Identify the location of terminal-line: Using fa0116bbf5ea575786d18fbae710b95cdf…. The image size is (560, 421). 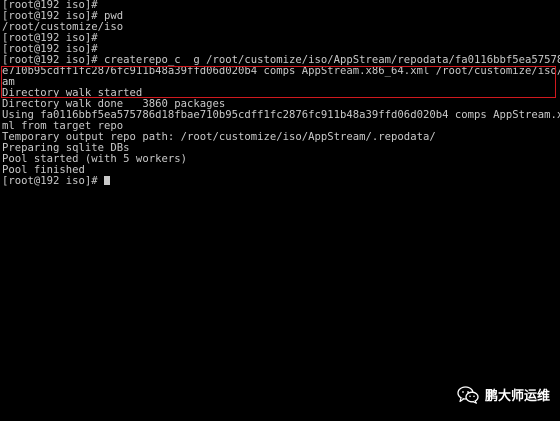
(281, 115).